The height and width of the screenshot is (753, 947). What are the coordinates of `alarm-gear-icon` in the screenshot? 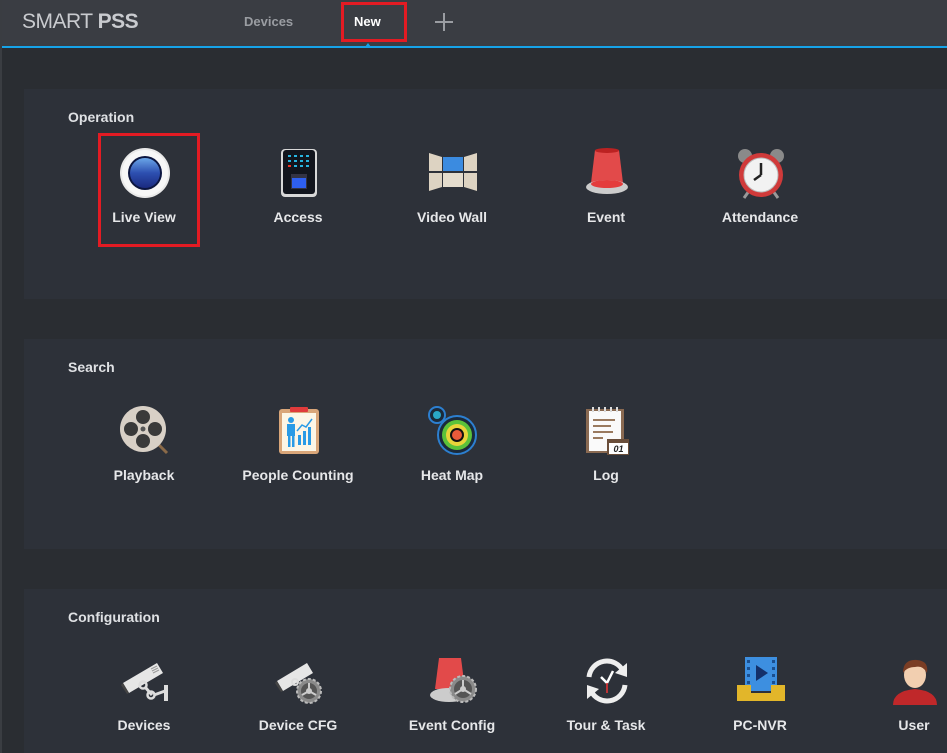 It's located at (453, 680).